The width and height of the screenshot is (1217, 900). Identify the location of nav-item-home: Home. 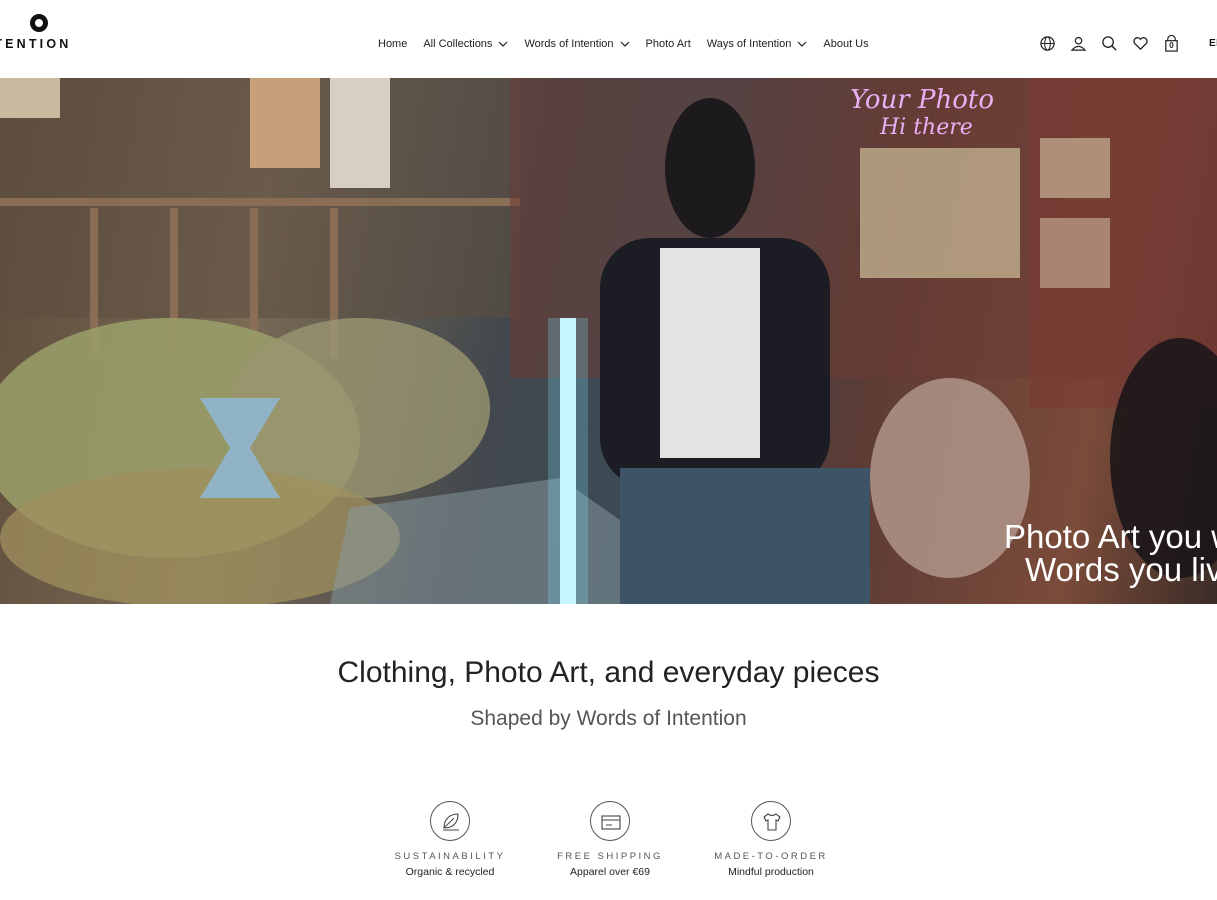
(392, 44).